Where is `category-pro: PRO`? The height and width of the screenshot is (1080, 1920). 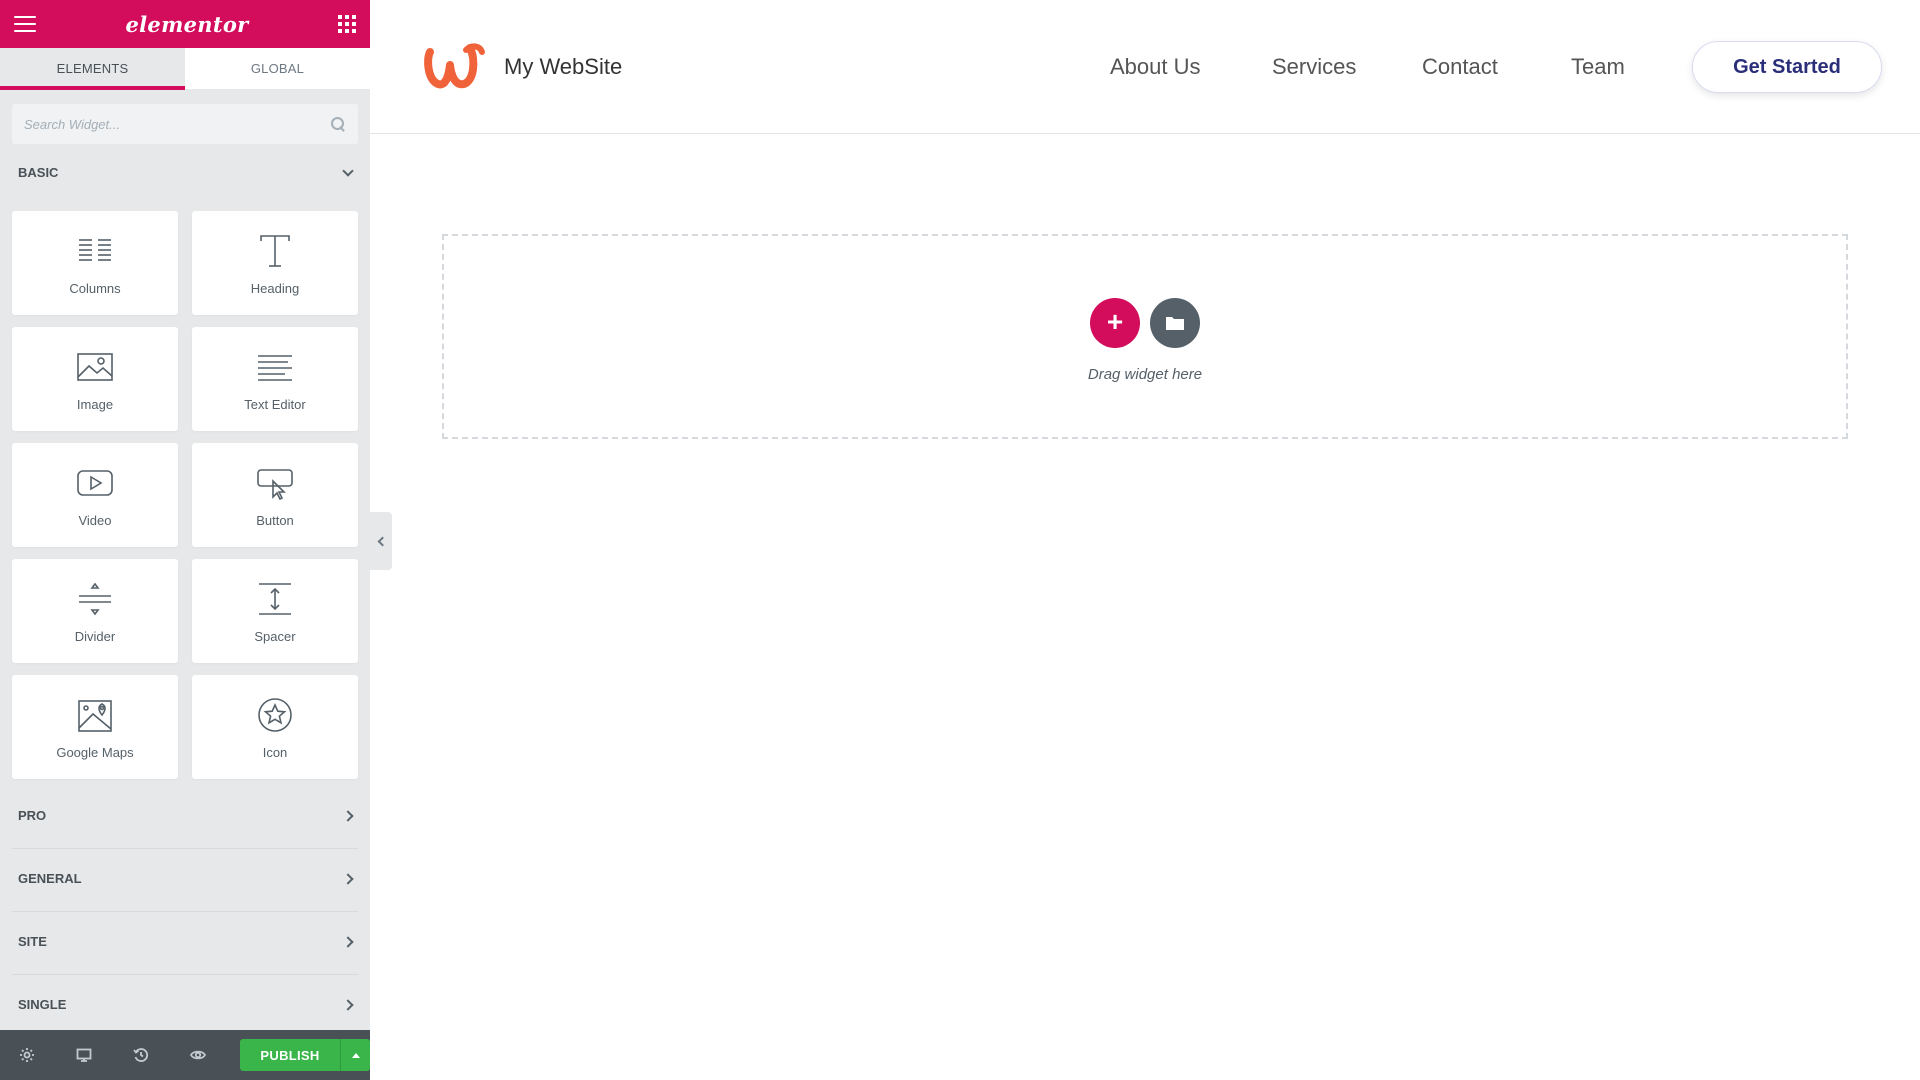
category-pro: PRO is located at coordinates (186, 815).